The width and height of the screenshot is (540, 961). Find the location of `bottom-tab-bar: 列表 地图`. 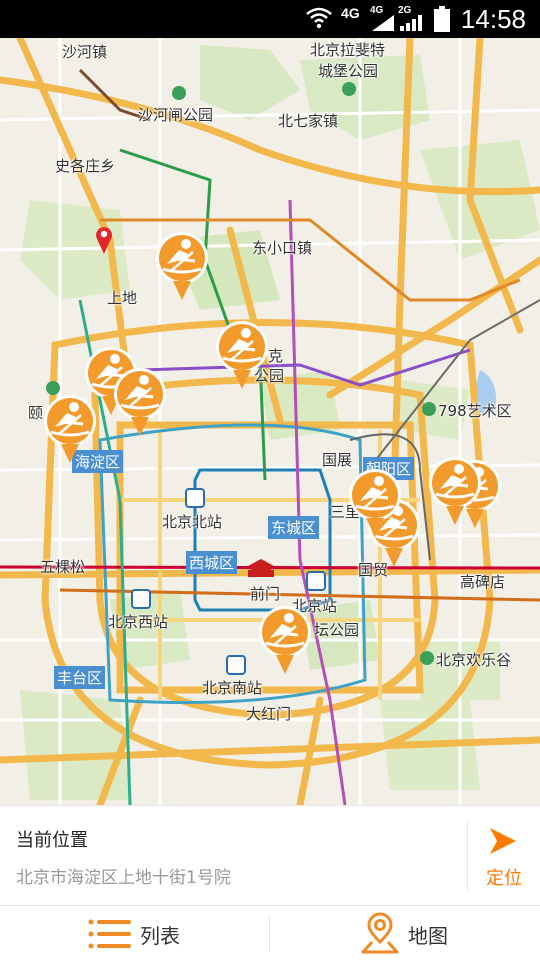

bottom-tab-bar: 列表 地图 is located at coordinates (270, 933).